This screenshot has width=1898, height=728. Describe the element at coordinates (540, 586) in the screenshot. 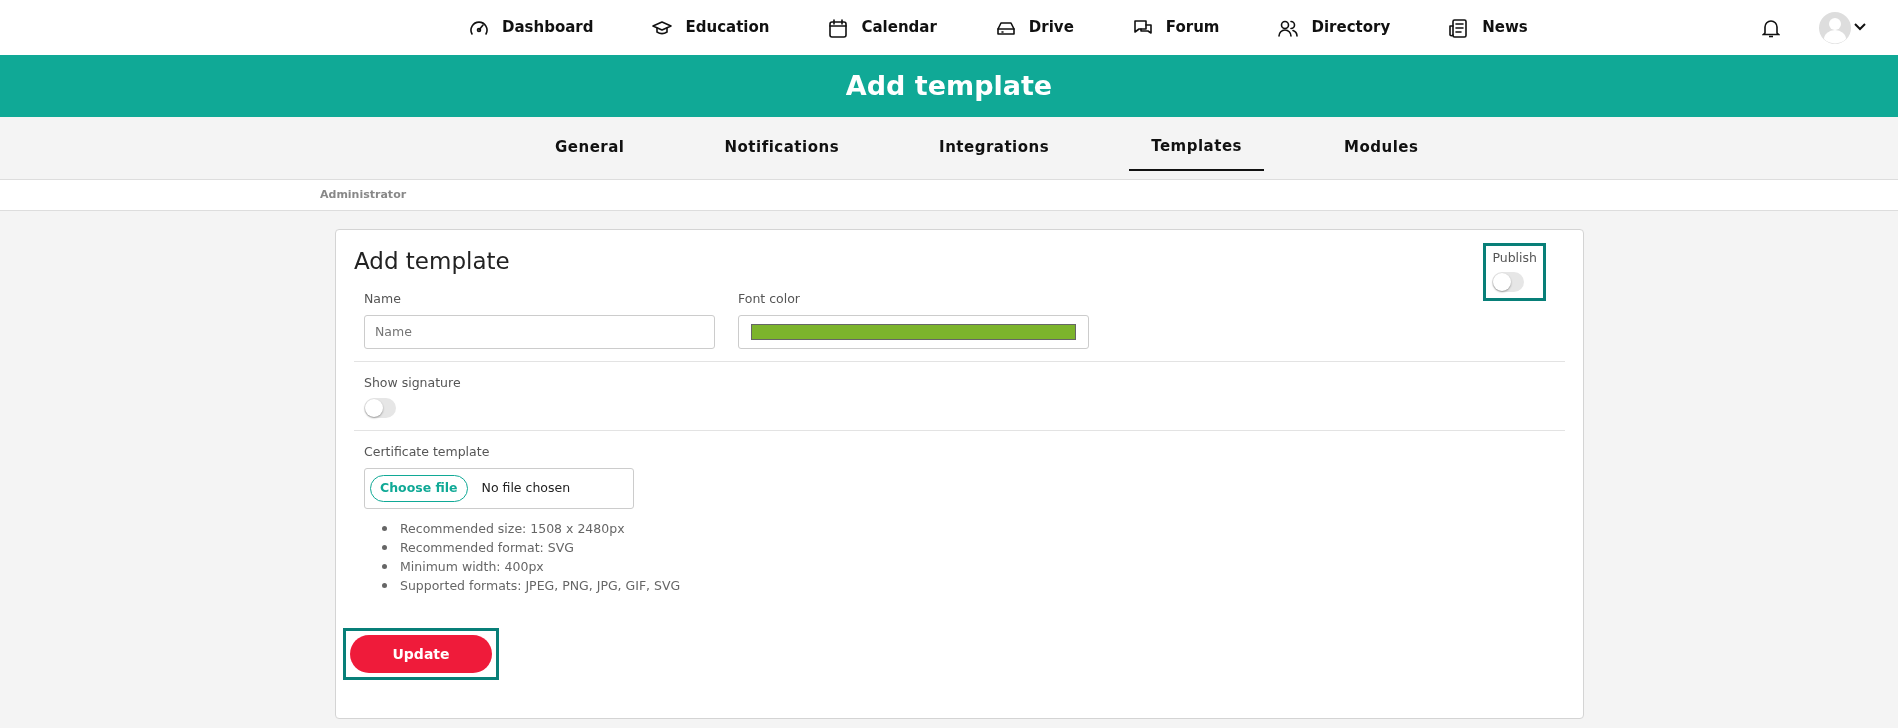

I see `hint-text: Supported formats: JPEG, PNG, JPG, GIF, SVG` at that location.